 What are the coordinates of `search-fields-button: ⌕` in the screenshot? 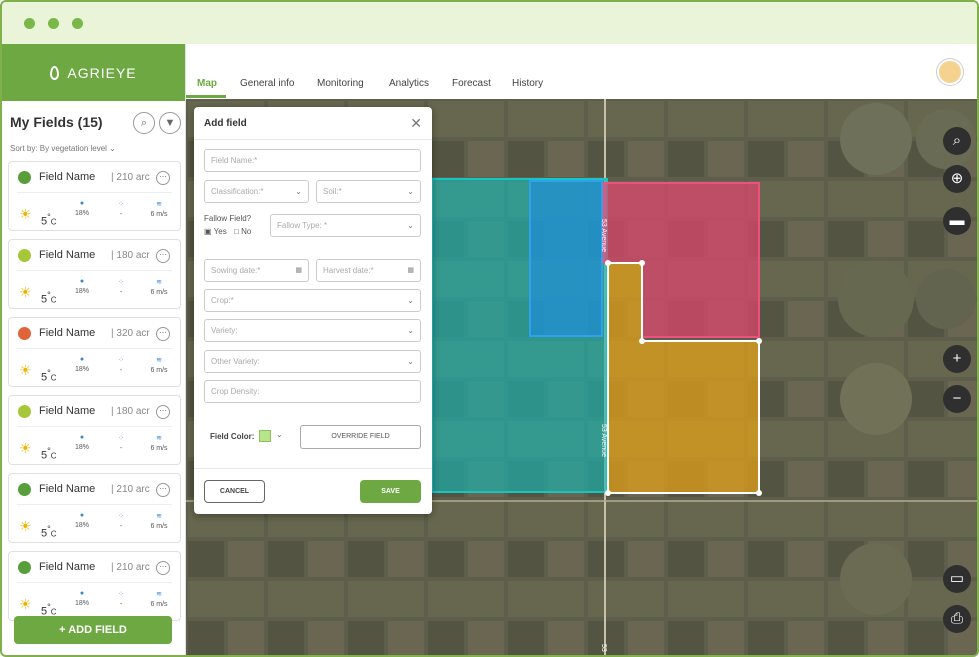 It's located at (144, 123).